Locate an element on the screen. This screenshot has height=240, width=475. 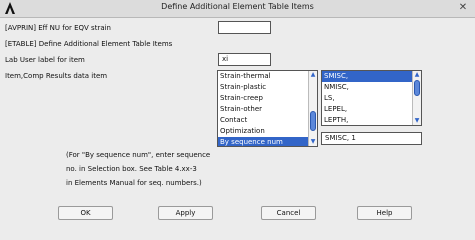
avprin-label: [AVPRIN] Eff NU for EQV strain is located at coordinates (58, 28).